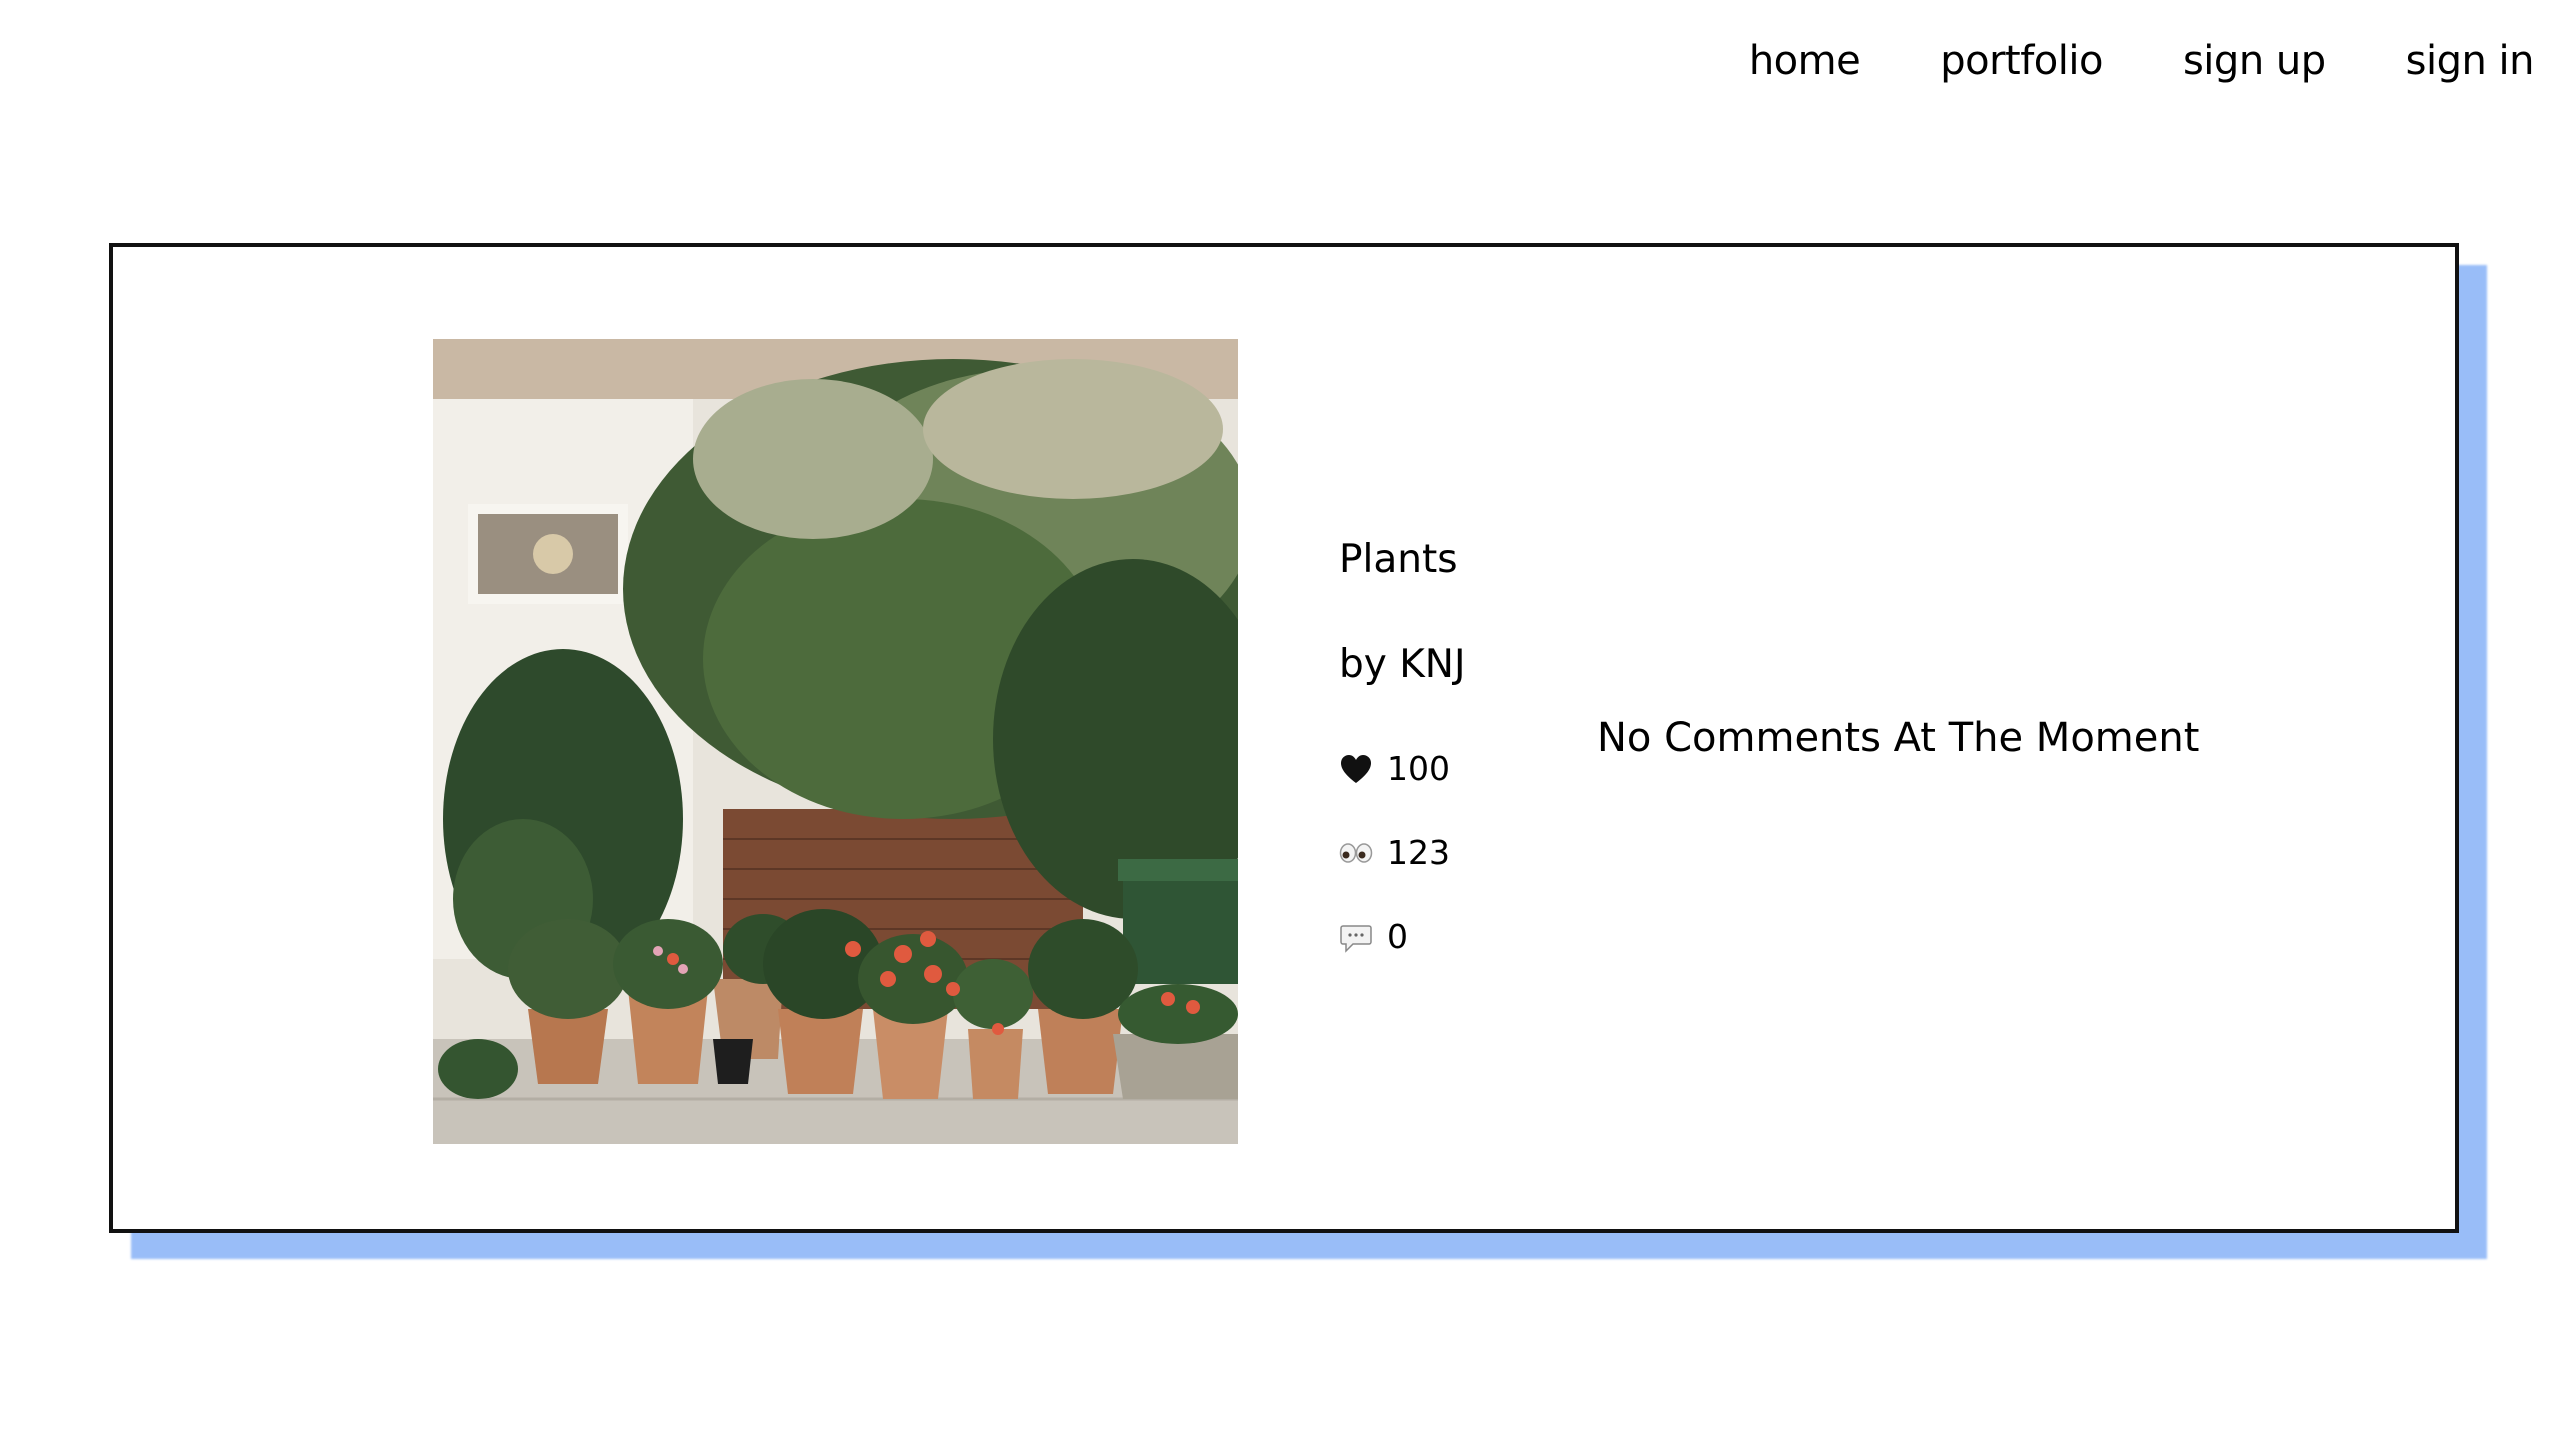 The height and width of the screenshot is (1442, 2558). I want to click on likes-stat: 100, so click(1394, 768).